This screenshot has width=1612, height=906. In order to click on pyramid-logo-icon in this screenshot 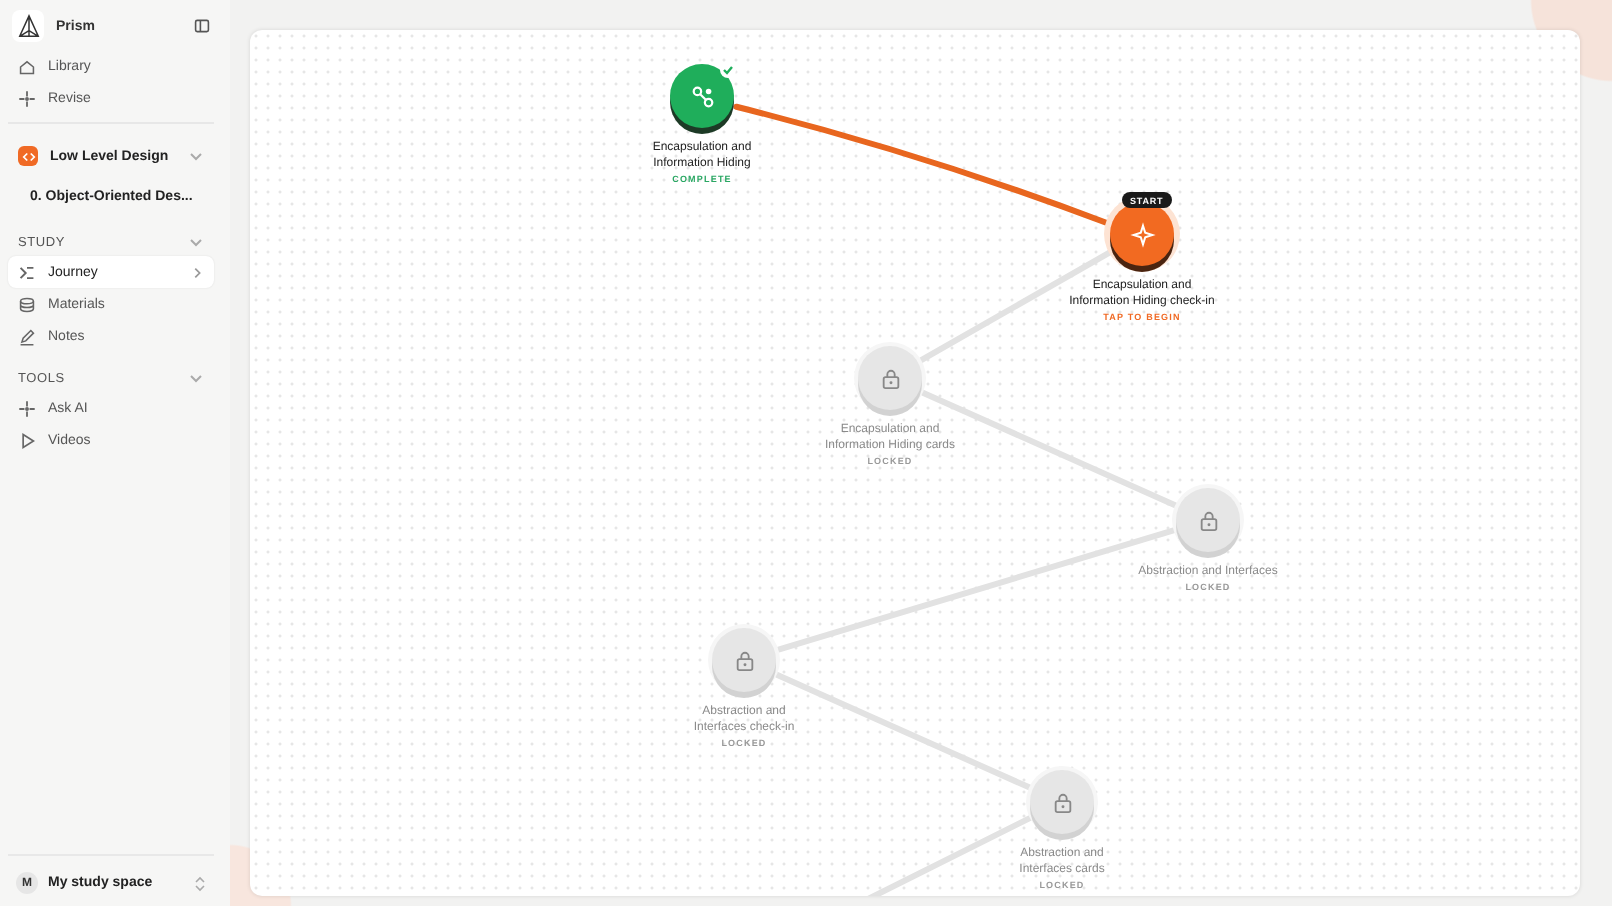, I will do `click(28, 26)`.